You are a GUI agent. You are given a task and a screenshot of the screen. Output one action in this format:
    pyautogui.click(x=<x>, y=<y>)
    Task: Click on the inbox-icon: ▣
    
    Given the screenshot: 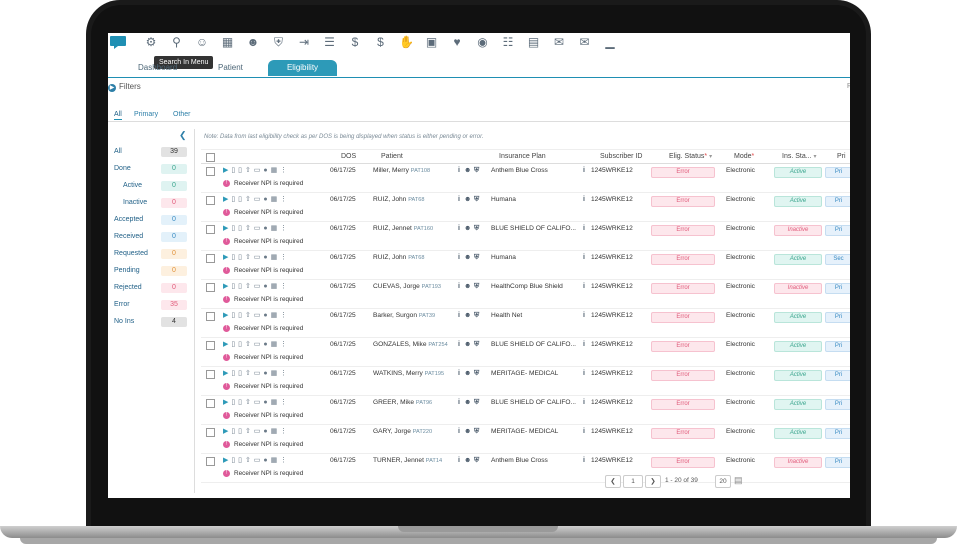 What is the action you would take?
    pyautogui.click(x=432, y=42)
    